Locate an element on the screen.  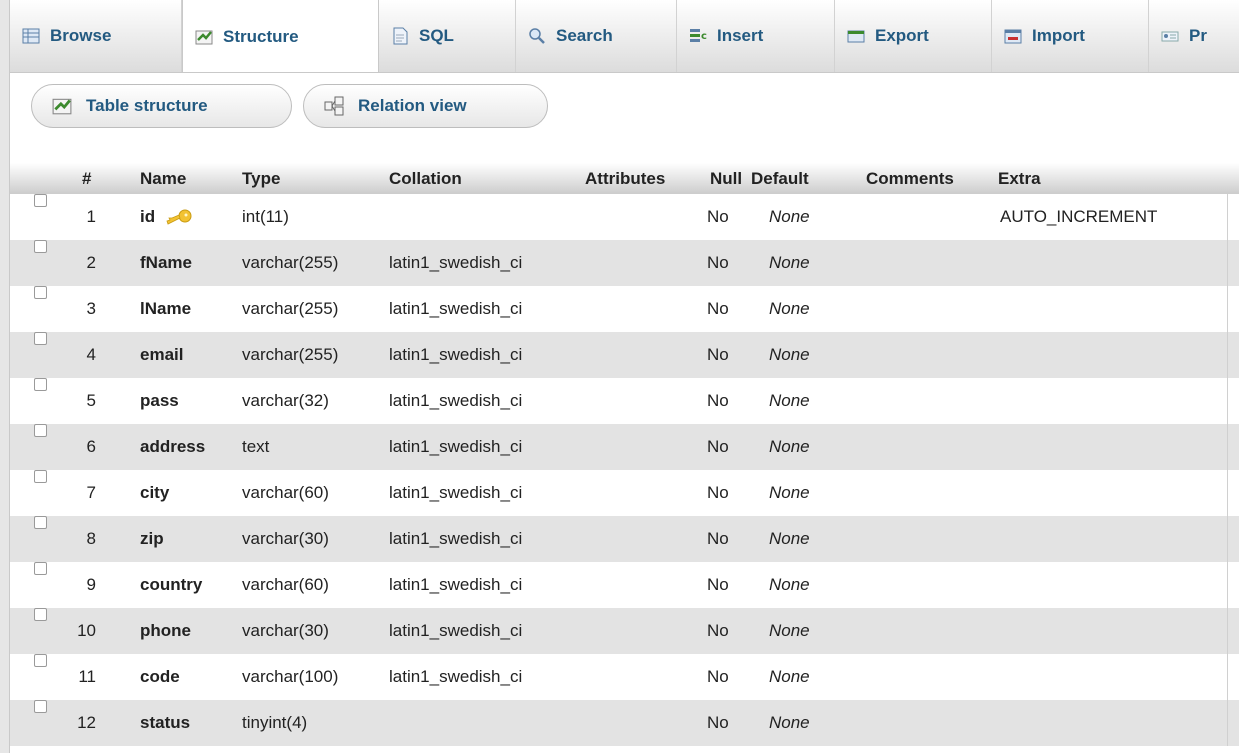
tab-structure: Structure is located at coordinates (280, 36).